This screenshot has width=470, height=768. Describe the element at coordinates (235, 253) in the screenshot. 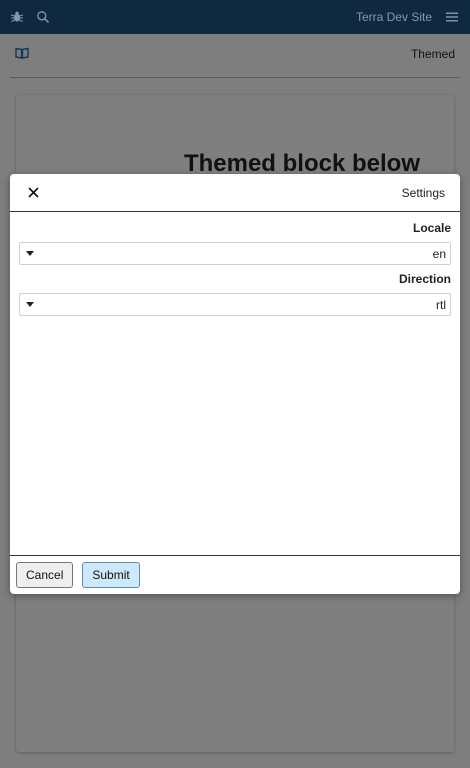

I see `locale-select: en` at that location.